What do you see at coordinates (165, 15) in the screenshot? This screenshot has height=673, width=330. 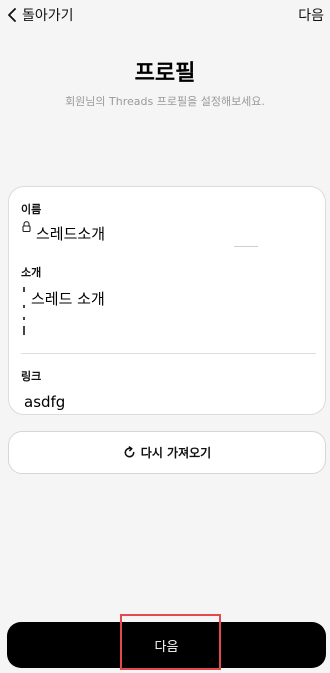 I see `top-bar: 돌아가기 다음` at bounding box center [165, 15].